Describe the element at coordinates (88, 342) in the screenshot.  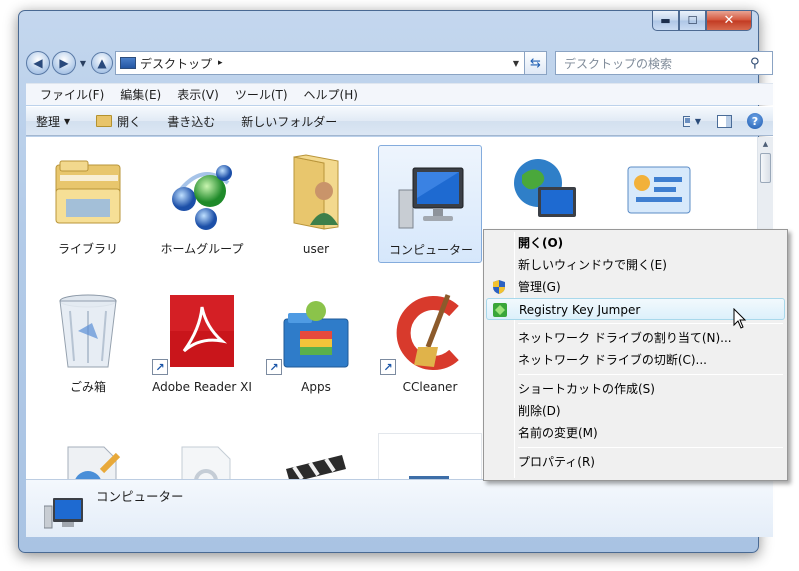
I see `desktop-item-recycle-bin: ごみ箱` at that location.